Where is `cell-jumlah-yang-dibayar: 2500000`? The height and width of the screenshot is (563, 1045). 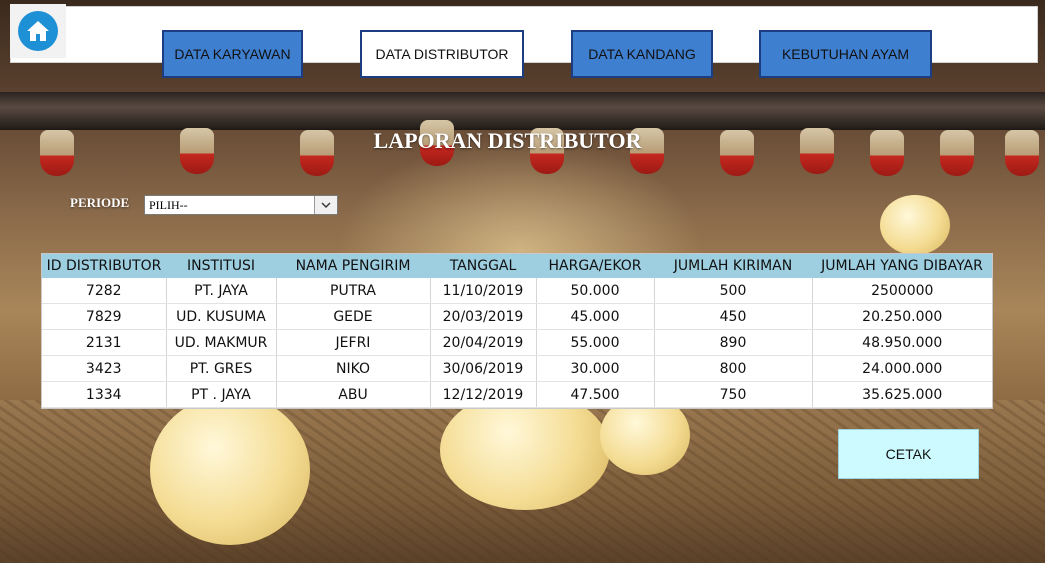 cell-jumlah-yang-dibayar: 2500000 is located at coordinates (902, 291).